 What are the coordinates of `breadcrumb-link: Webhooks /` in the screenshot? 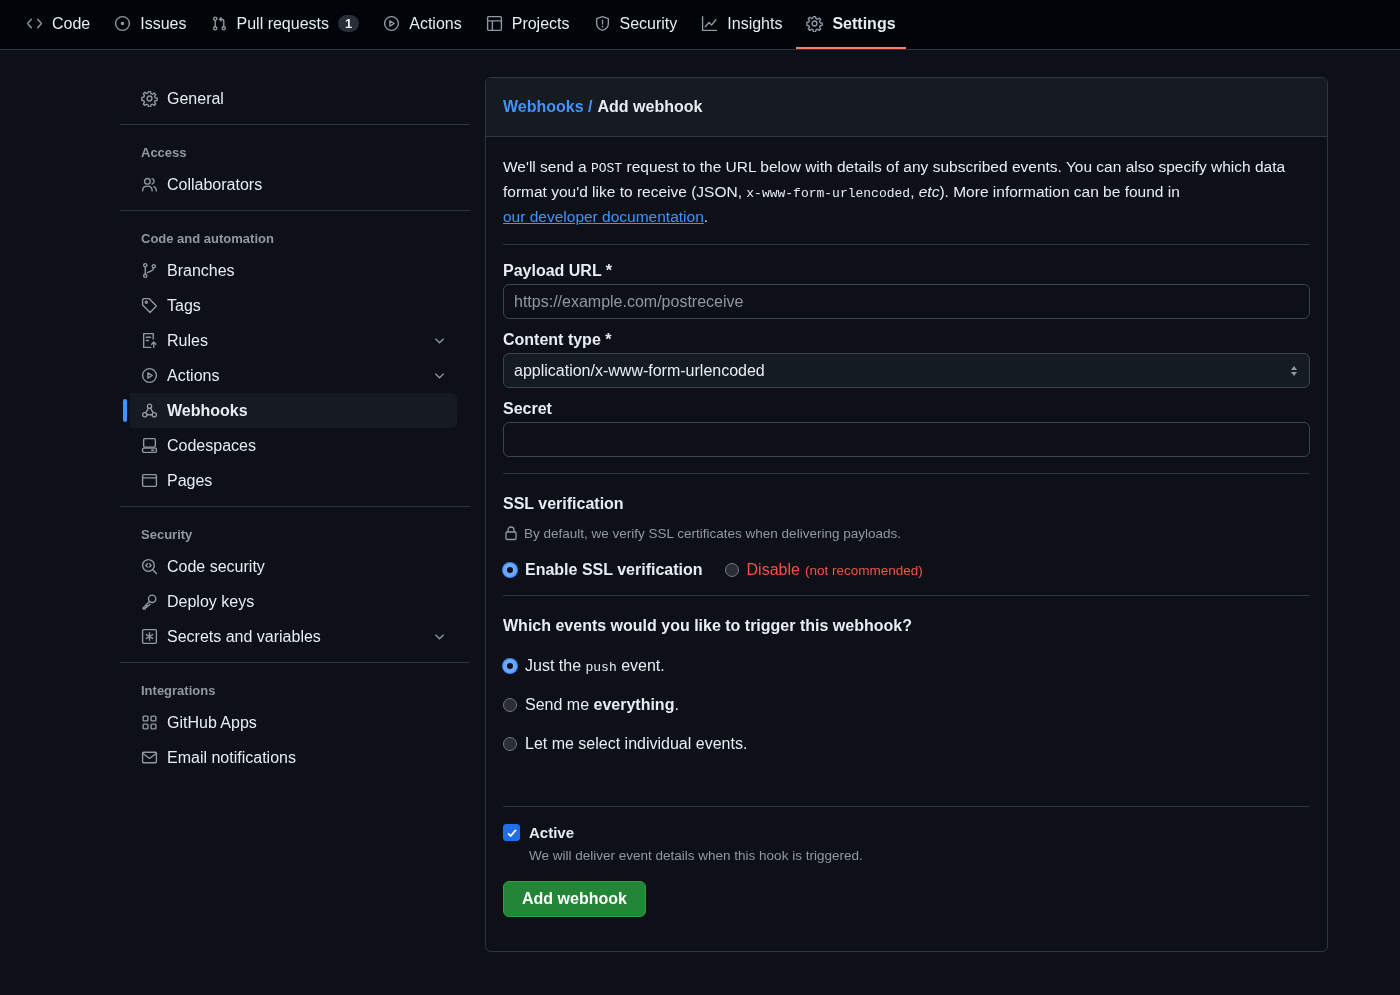 It's located at (548, 107).